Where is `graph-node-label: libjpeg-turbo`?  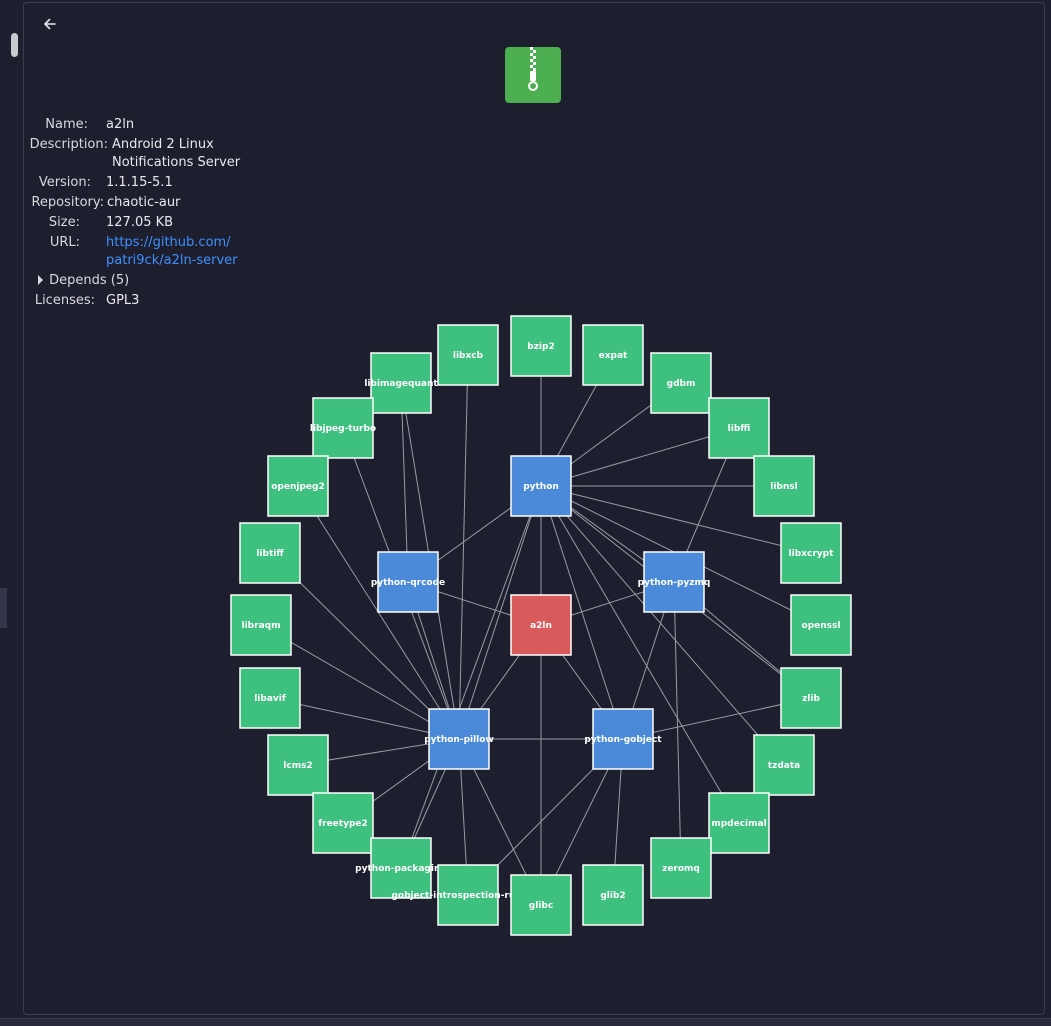
graph-node-label: libjpeg-turbo is located at coordinates (343, 429).